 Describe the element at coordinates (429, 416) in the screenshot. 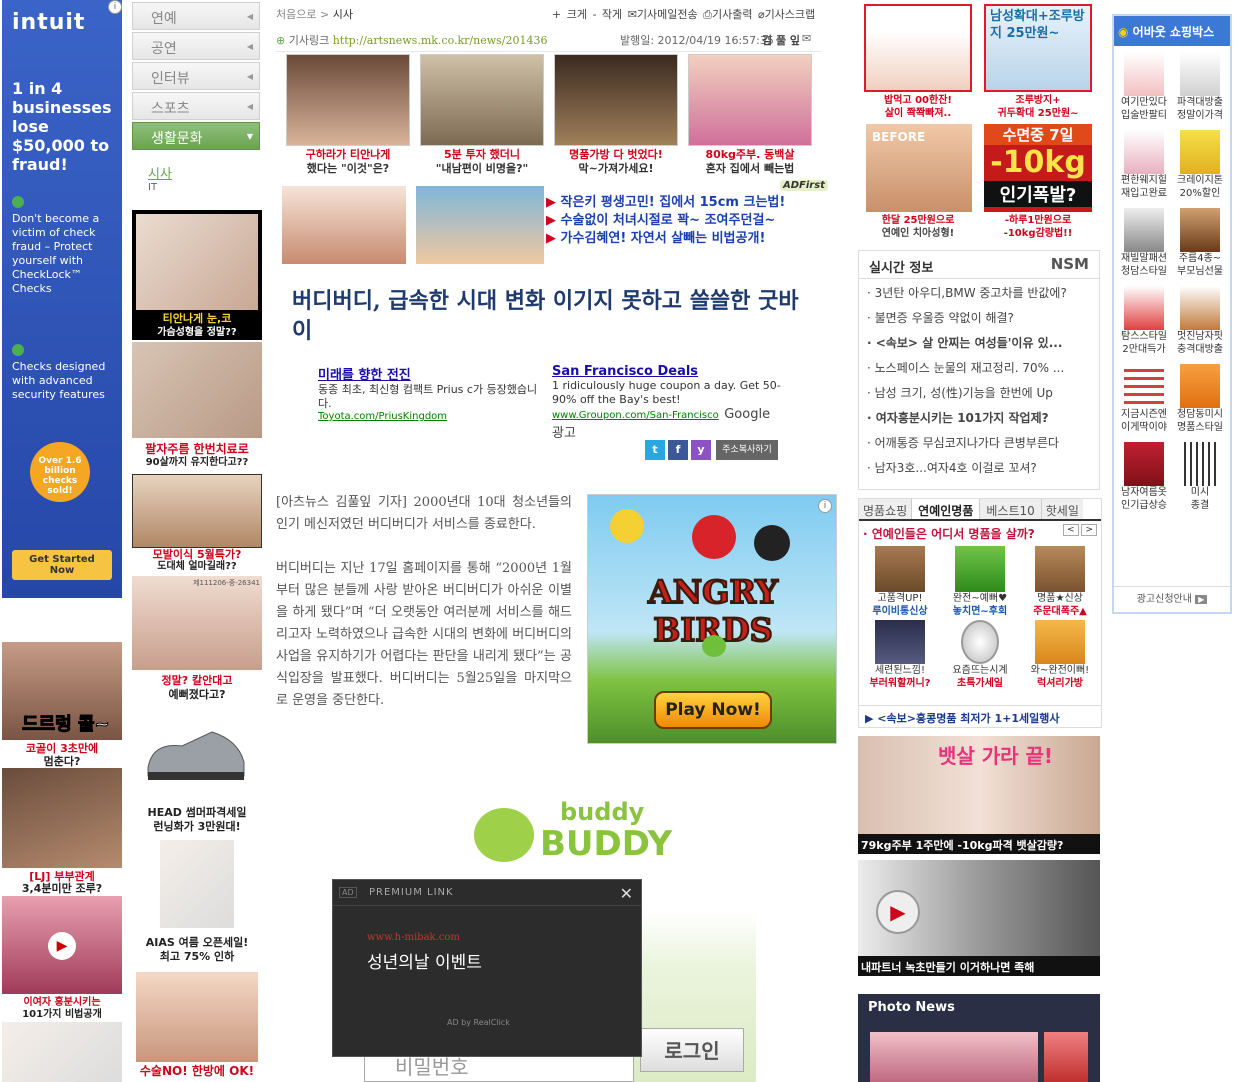

I see `google-ad-url: Toyota.com/PriusKingdom` at that location.